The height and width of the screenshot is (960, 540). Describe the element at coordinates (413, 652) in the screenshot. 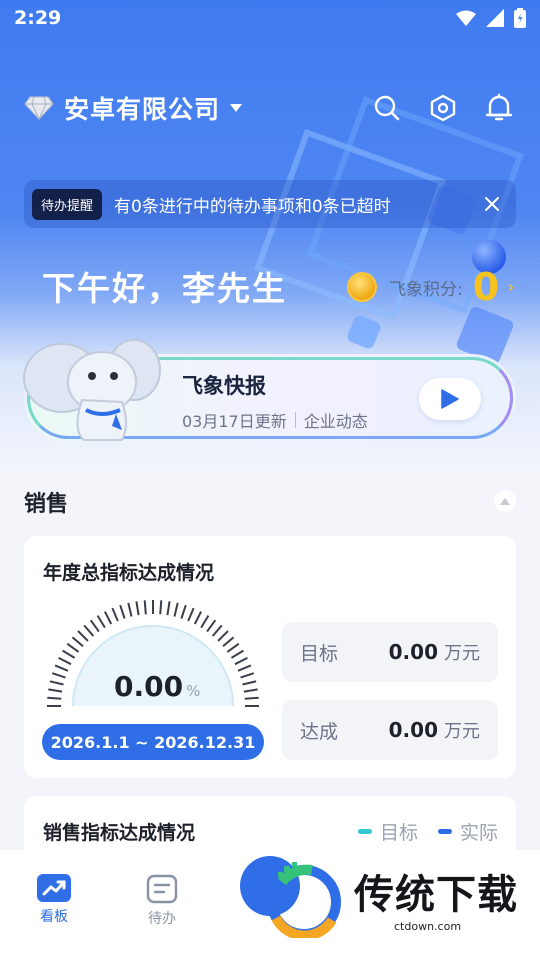

I see `target-value: 0.00` at that location.